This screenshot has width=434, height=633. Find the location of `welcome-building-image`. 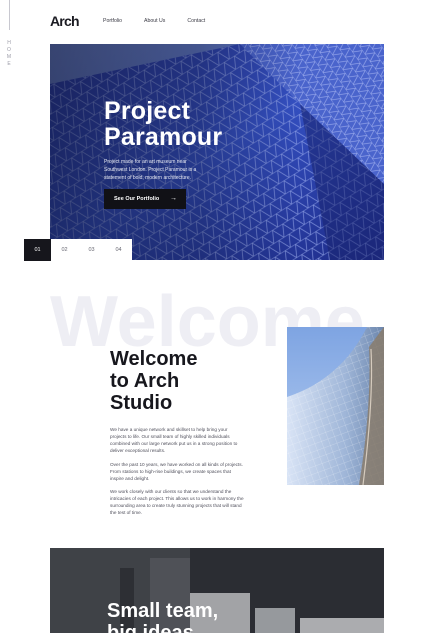

welcome-building-image is located at coordinates (335, 406).